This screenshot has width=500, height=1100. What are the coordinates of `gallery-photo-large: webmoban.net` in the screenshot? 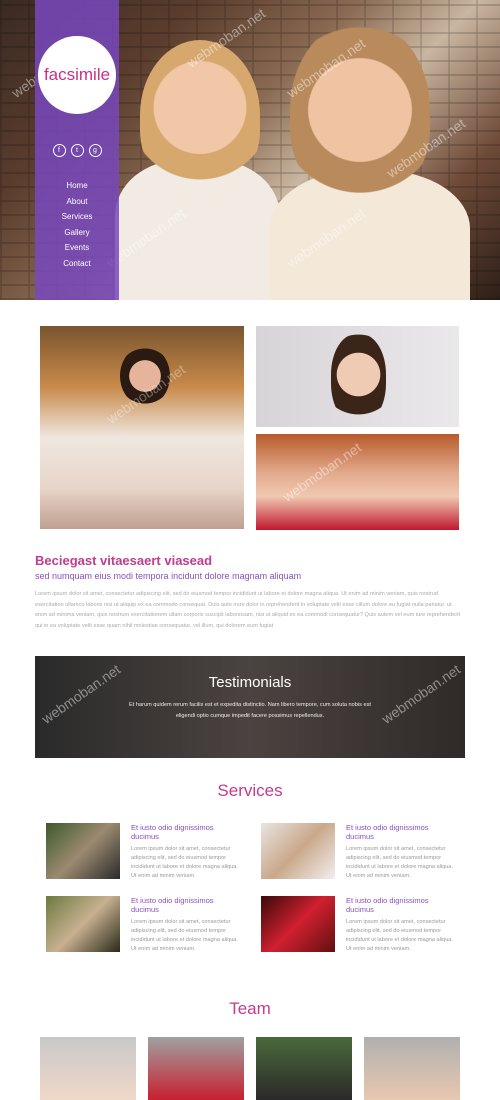 It's located at (142, 427).